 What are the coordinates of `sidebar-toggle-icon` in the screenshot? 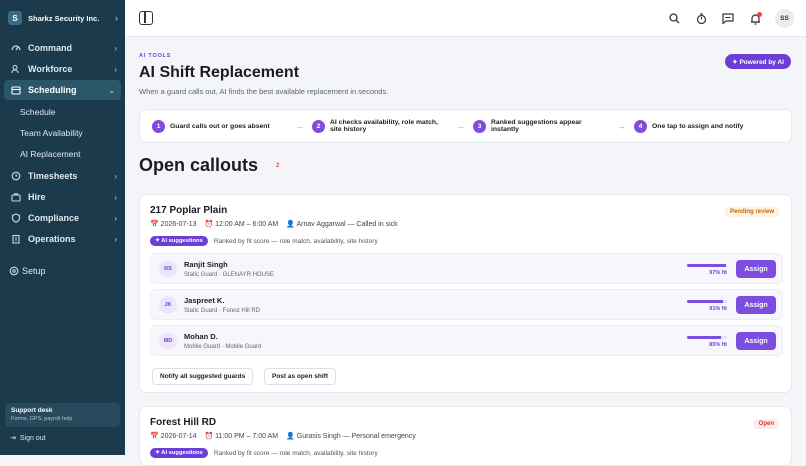 It's located at (146, 18).